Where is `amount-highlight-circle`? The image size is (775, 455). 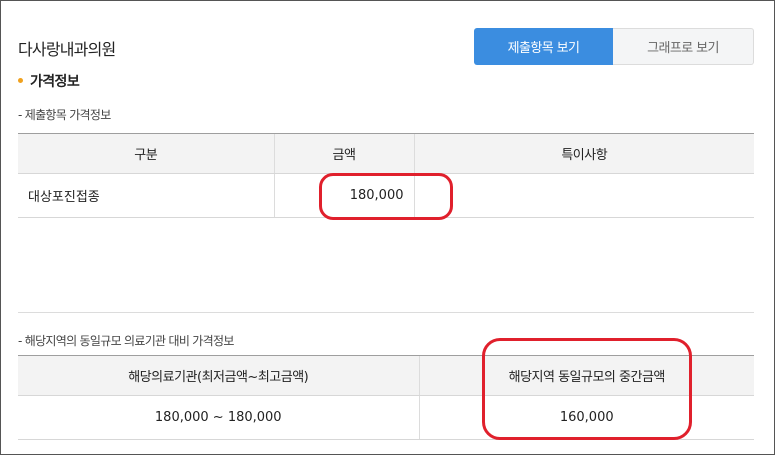
amount-highlight-circle is located at coordinates (386, 196).